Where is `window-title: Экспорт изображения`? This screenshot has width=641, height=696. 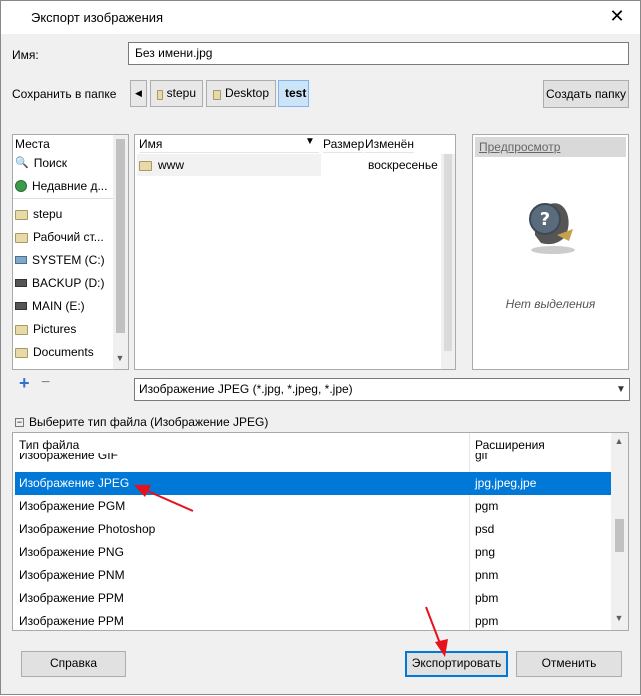
window-title: Экспорт изображения is located at coordinates (97, 17).